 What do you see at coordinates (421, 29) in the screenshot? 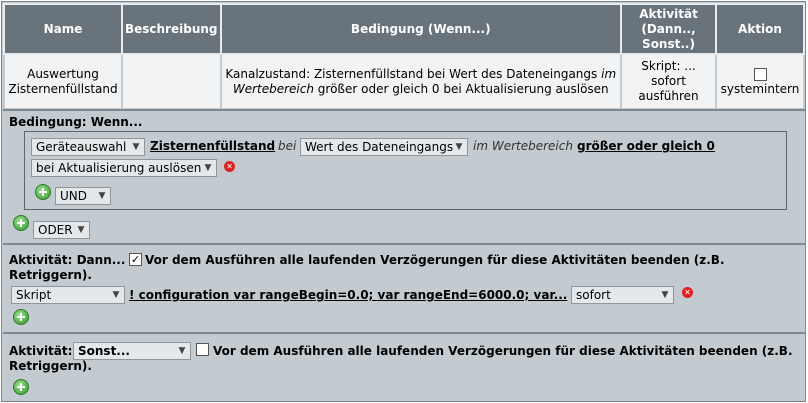
I see `header-condition: Bedingung (Wenn...)` at bounding box center [421, 29].